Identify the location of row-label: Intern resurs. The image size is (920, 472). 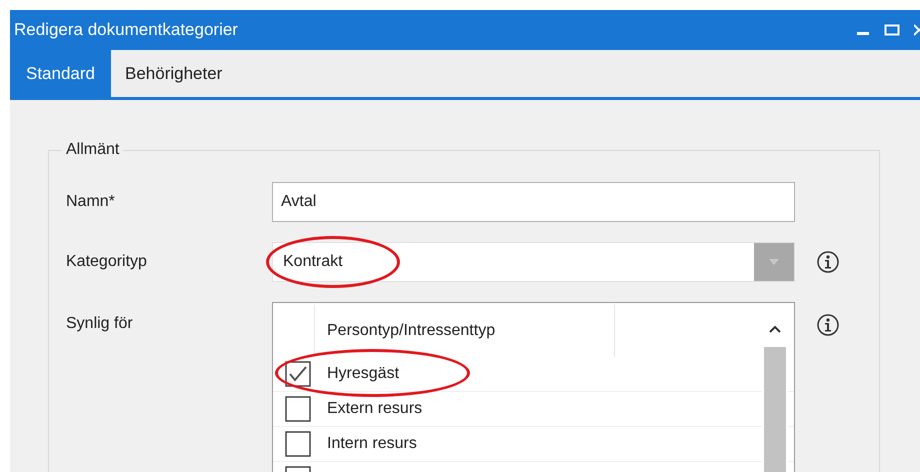
(372, 444).